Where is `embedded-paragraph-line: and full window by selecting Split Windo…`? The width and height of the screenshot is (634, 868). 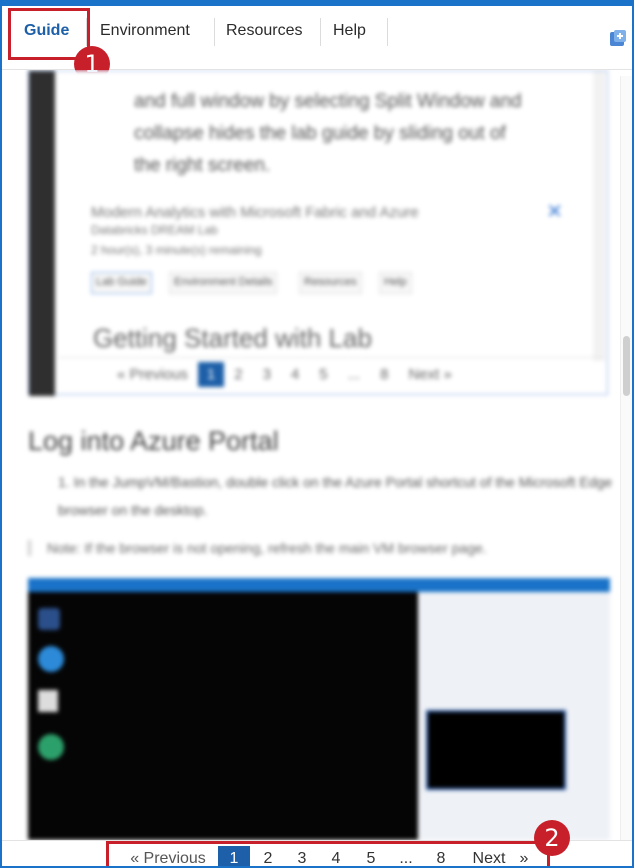 embedded-paragraph-line: and full window by selecting Split Windo… is located at coordinates (328, 101).